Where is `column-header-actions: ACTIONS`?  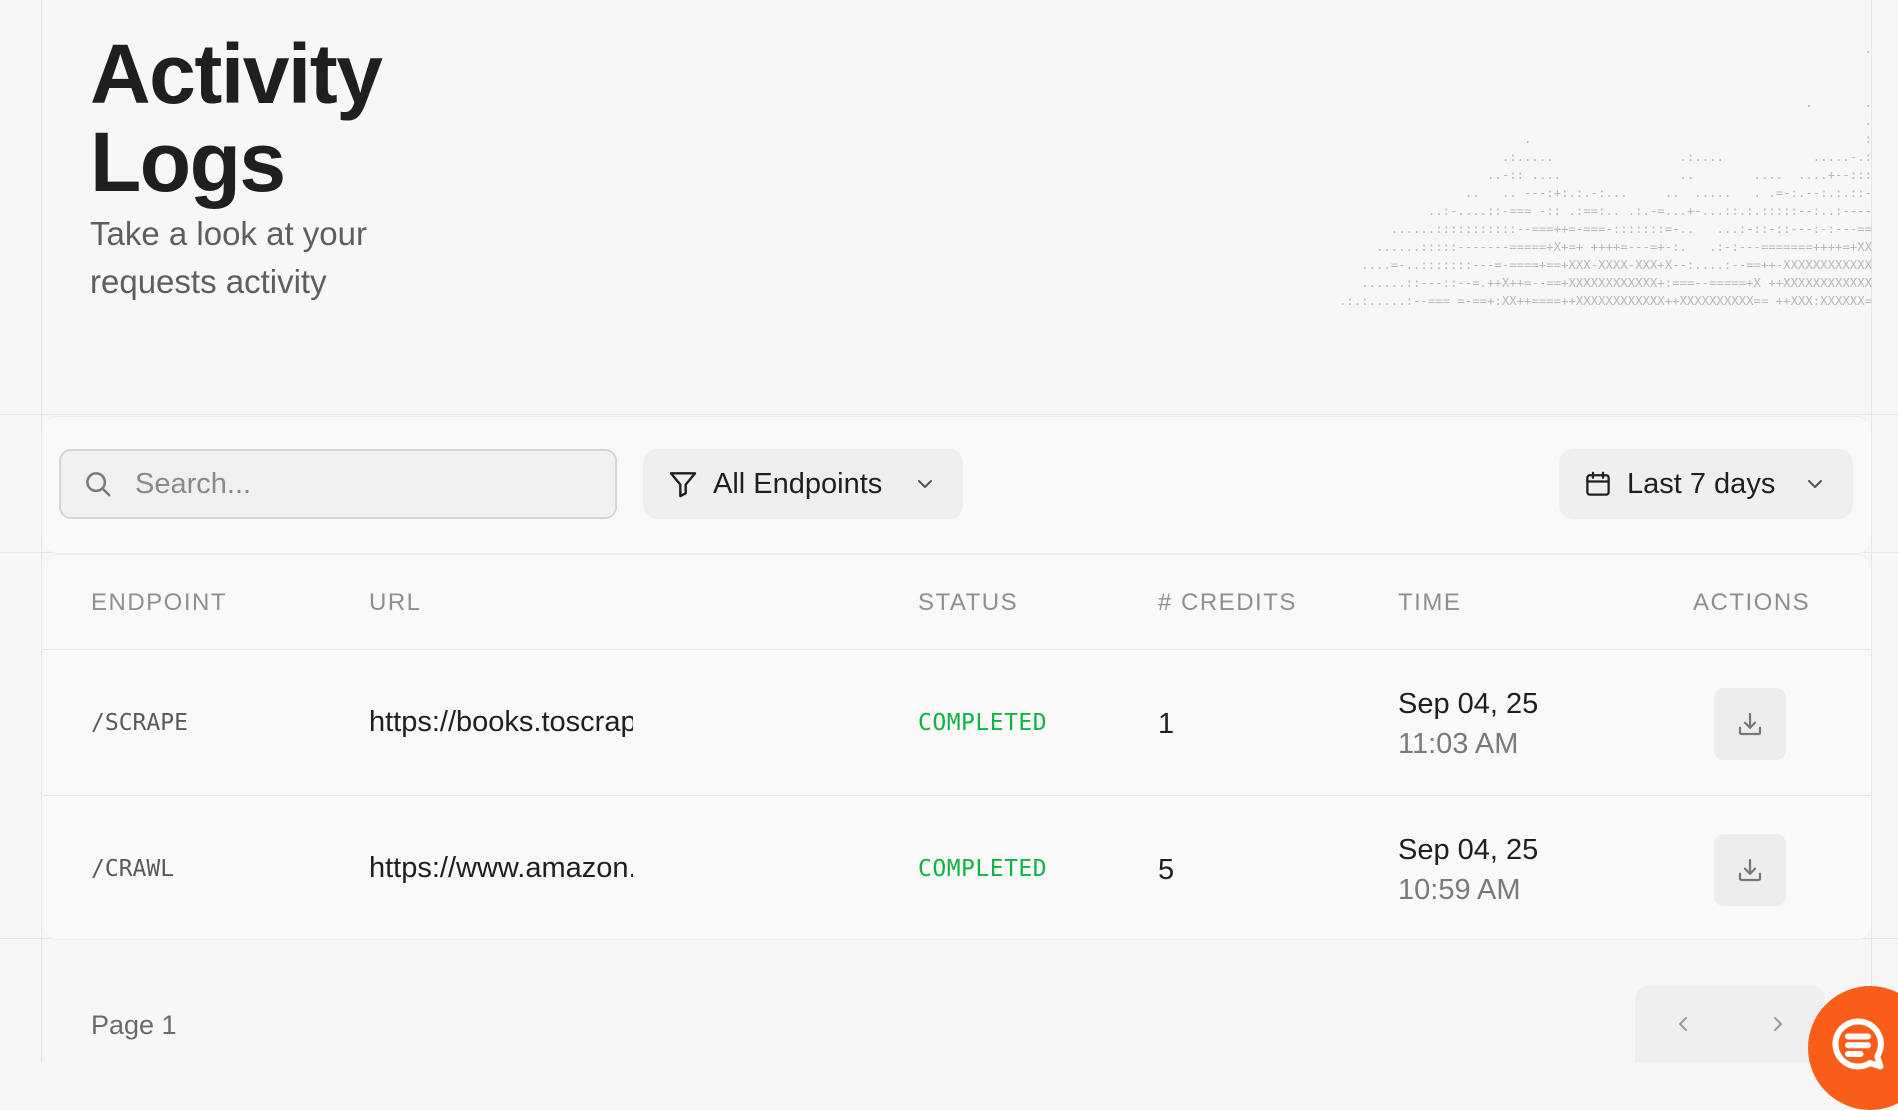 column-header-actions: ACTIONS is located at coordinates (1752, 602).